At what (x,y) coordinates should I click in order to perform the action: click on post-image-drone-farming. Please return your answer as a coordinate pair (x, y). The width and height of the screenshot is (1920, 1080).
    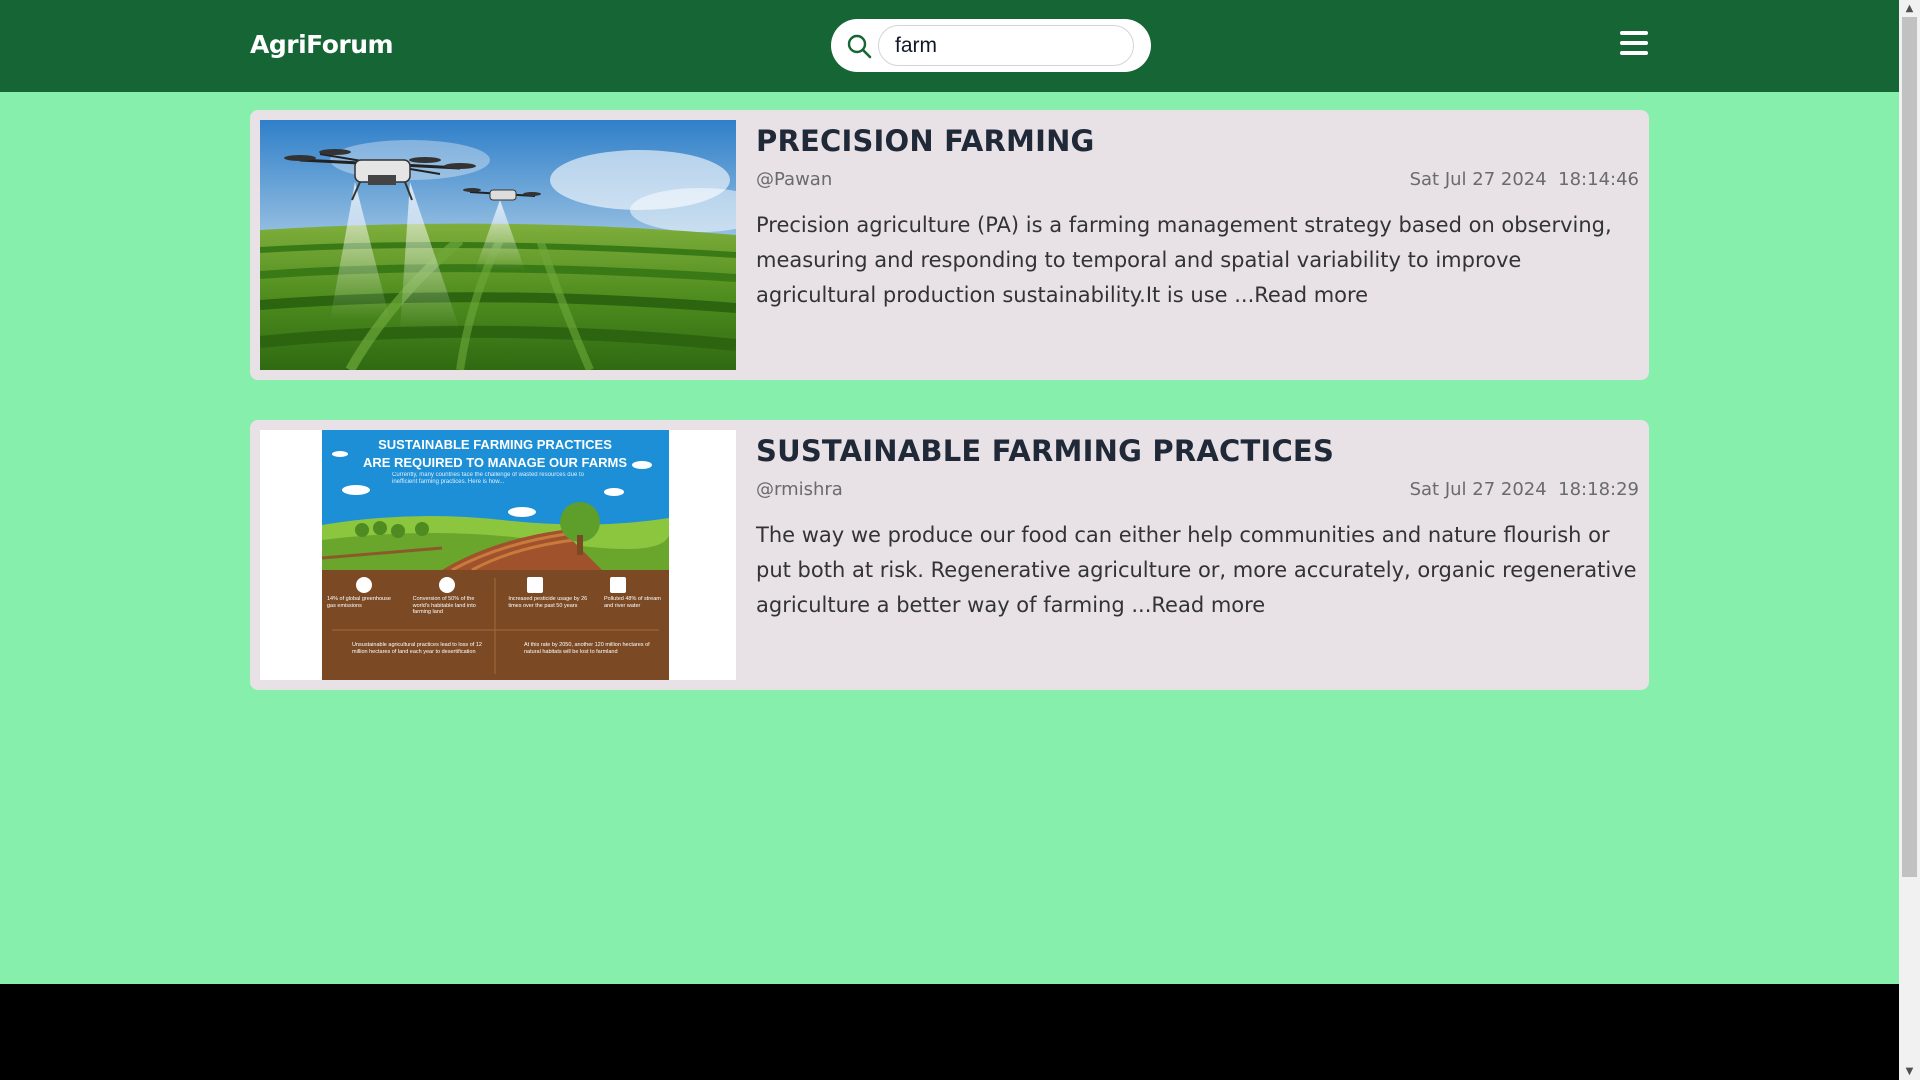
    Looking at the image, I should click on (498, 245).